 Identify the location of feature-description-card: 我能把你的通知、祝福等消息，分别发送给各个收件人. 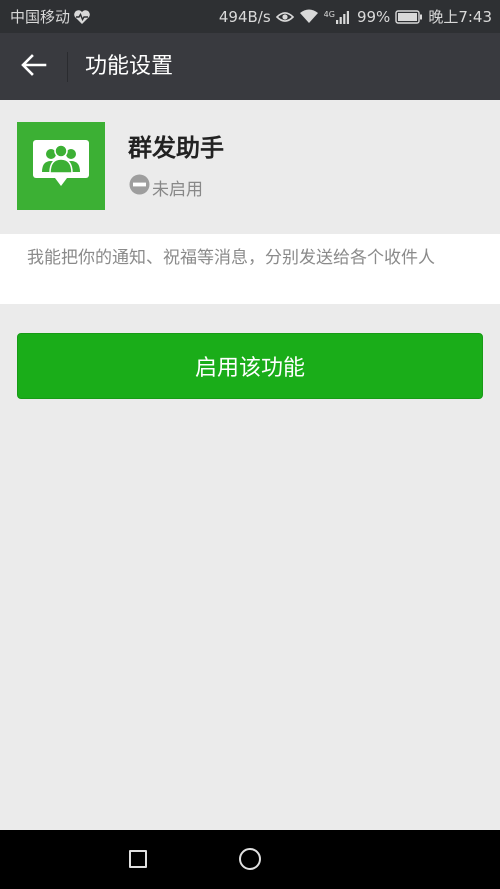
(250, 269).